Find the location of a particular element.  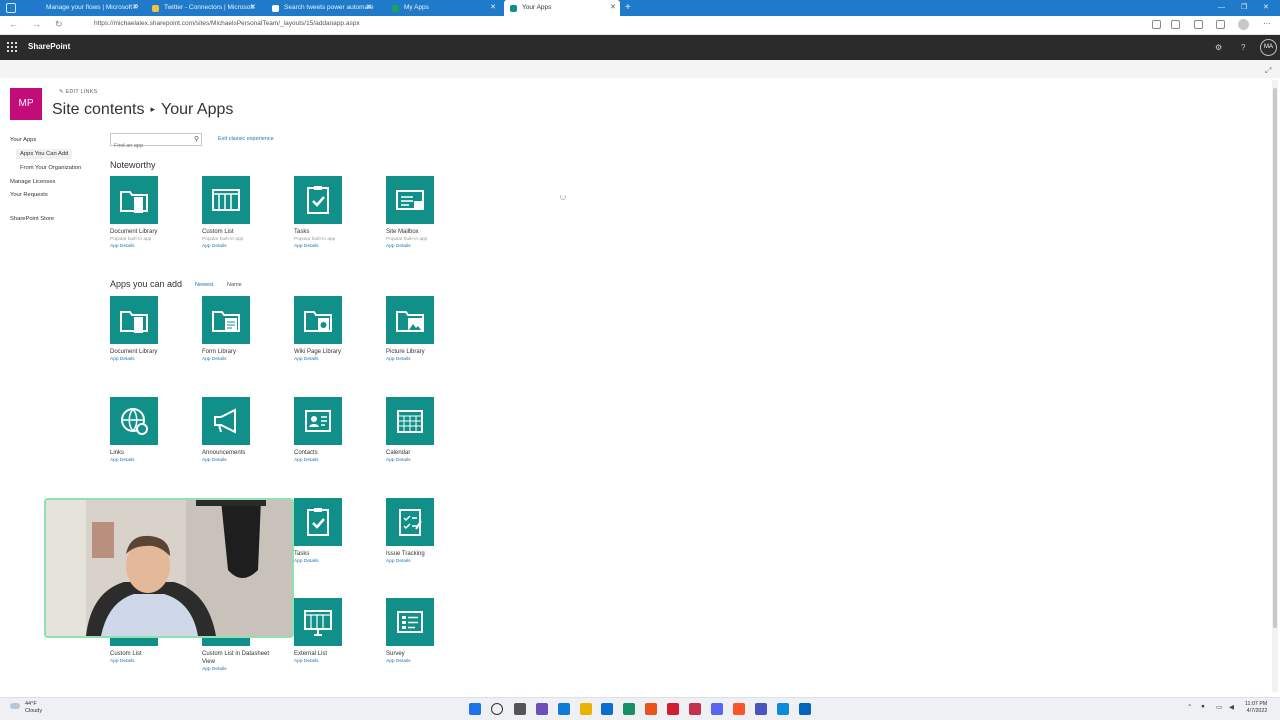

app-name: Custom List is located at coordinates (149, 654).